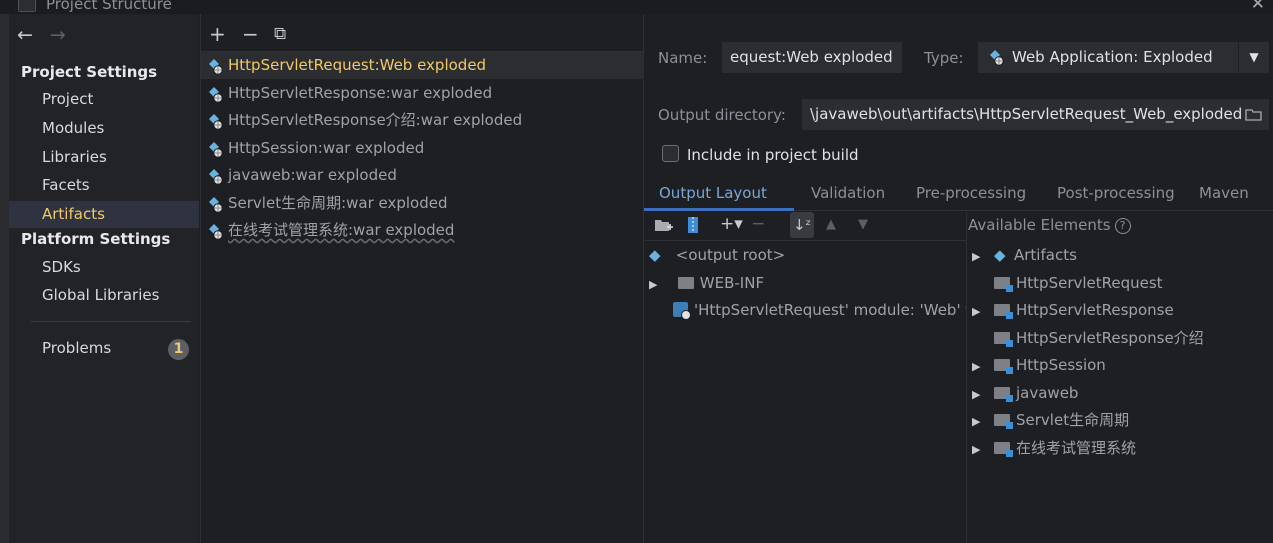 This screenshot has width=1273, height=543. Describe the element at coordinates (1254, 114) in the screenshot. I see `folder-browse-icon` at that location.